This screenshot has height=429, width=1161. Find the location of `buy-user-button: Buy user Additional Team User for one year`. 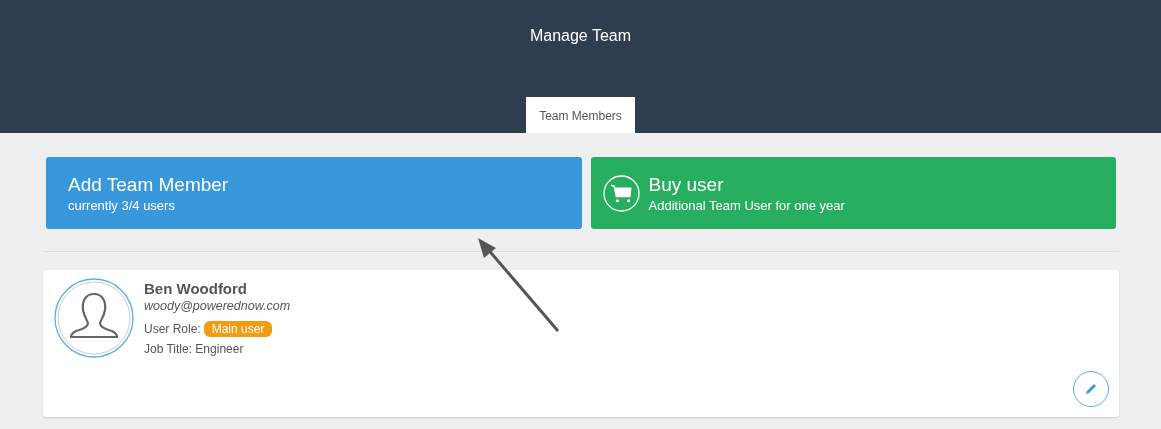

buy-user-button: Buy user Additional Team User for one year is located at coordinates (853, 193).